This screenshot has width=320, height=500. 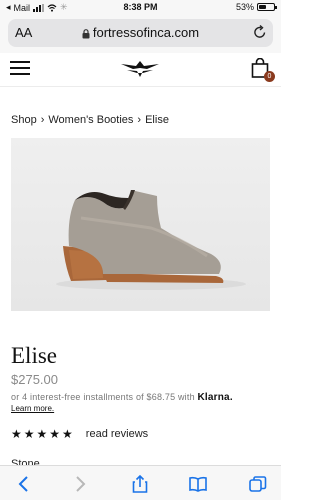 I want to click on reload-icon, so click(x=260, y=32).